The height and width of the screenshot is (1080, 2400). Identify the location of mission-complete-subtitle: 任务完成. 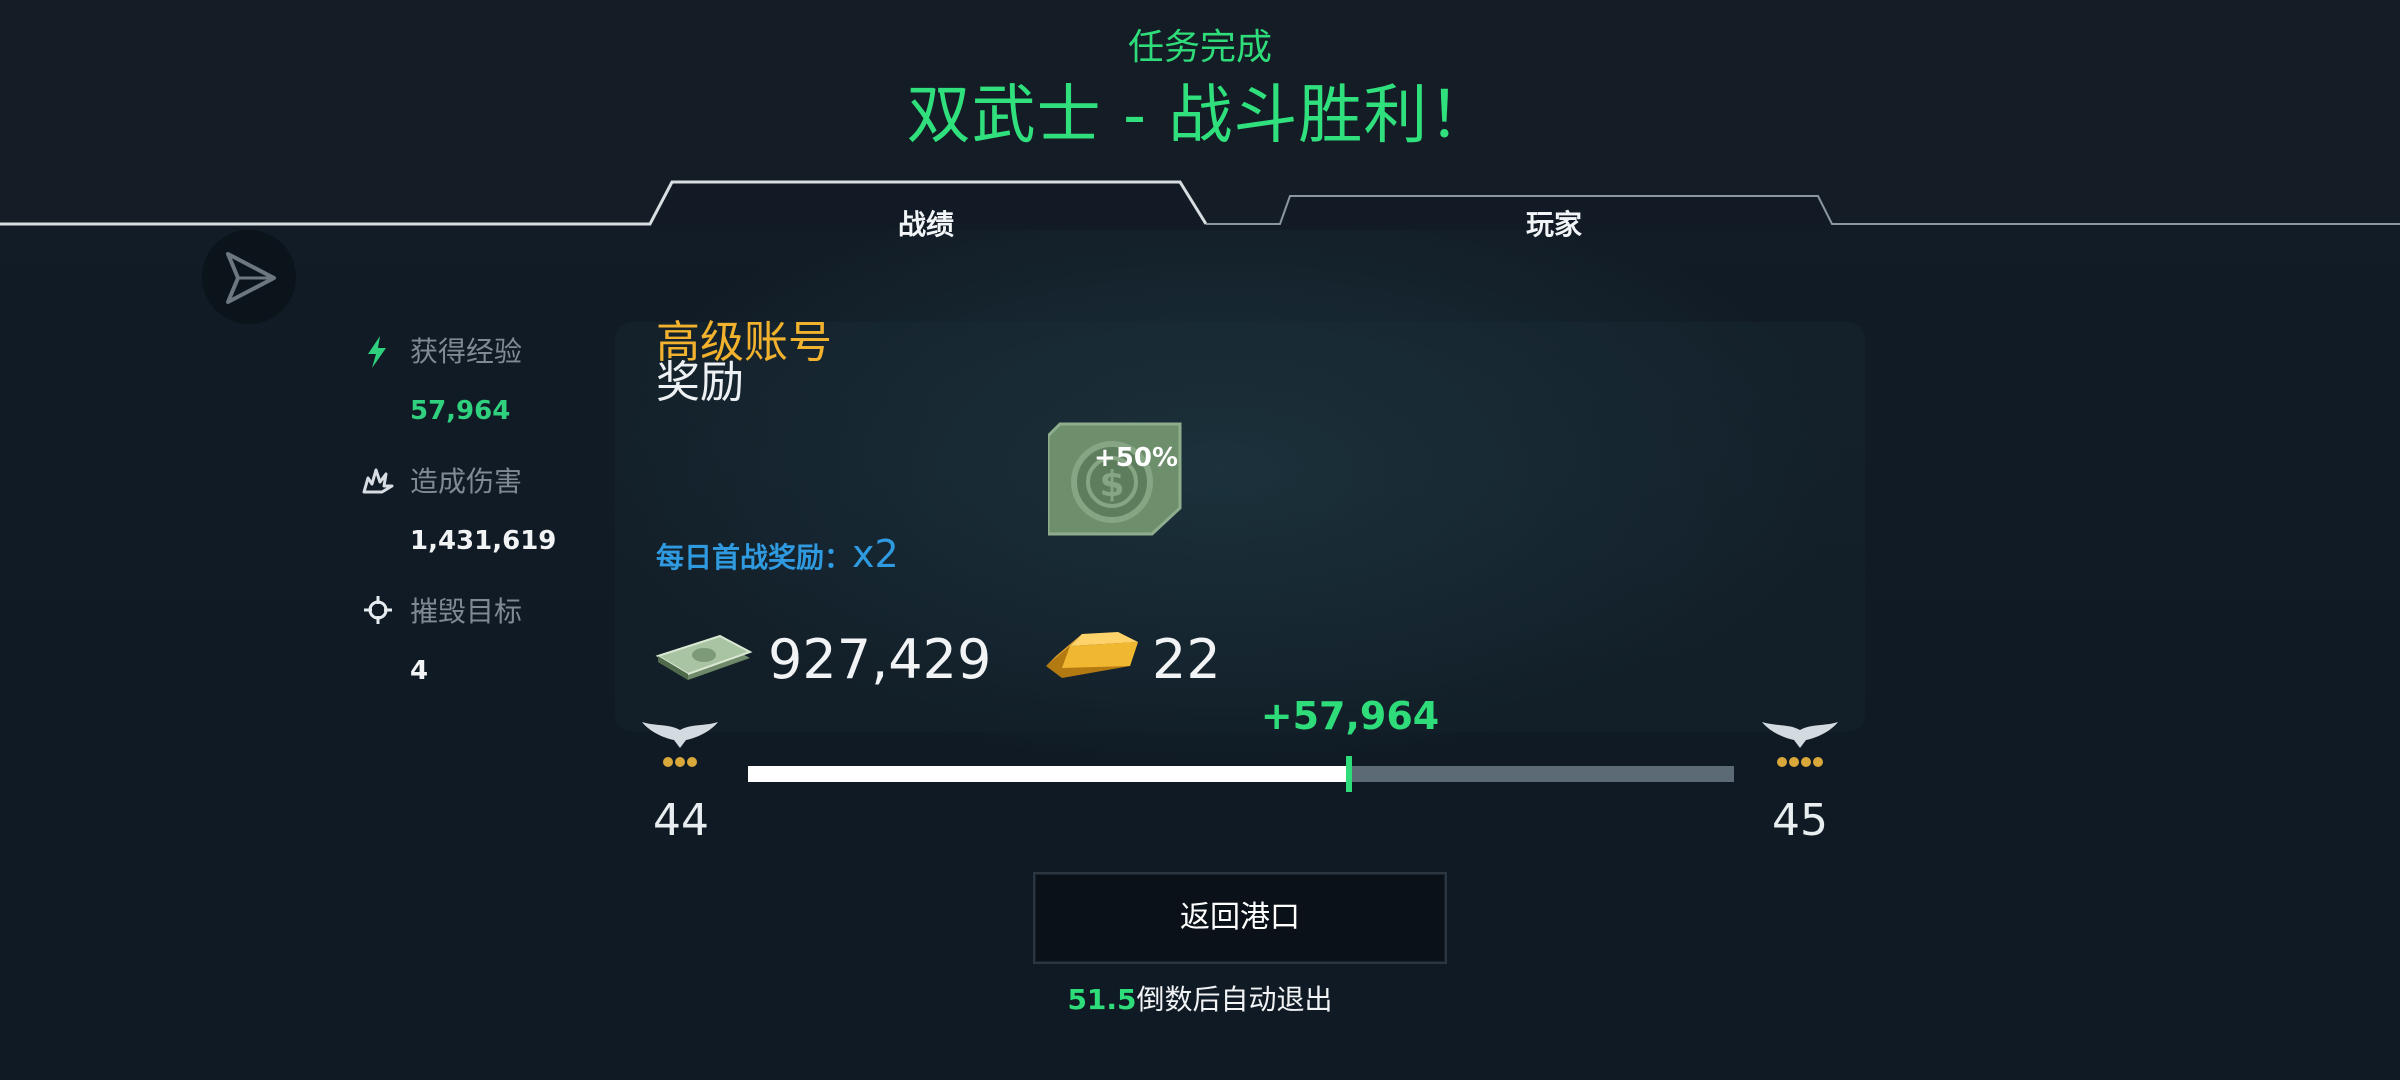
(1199, 47).